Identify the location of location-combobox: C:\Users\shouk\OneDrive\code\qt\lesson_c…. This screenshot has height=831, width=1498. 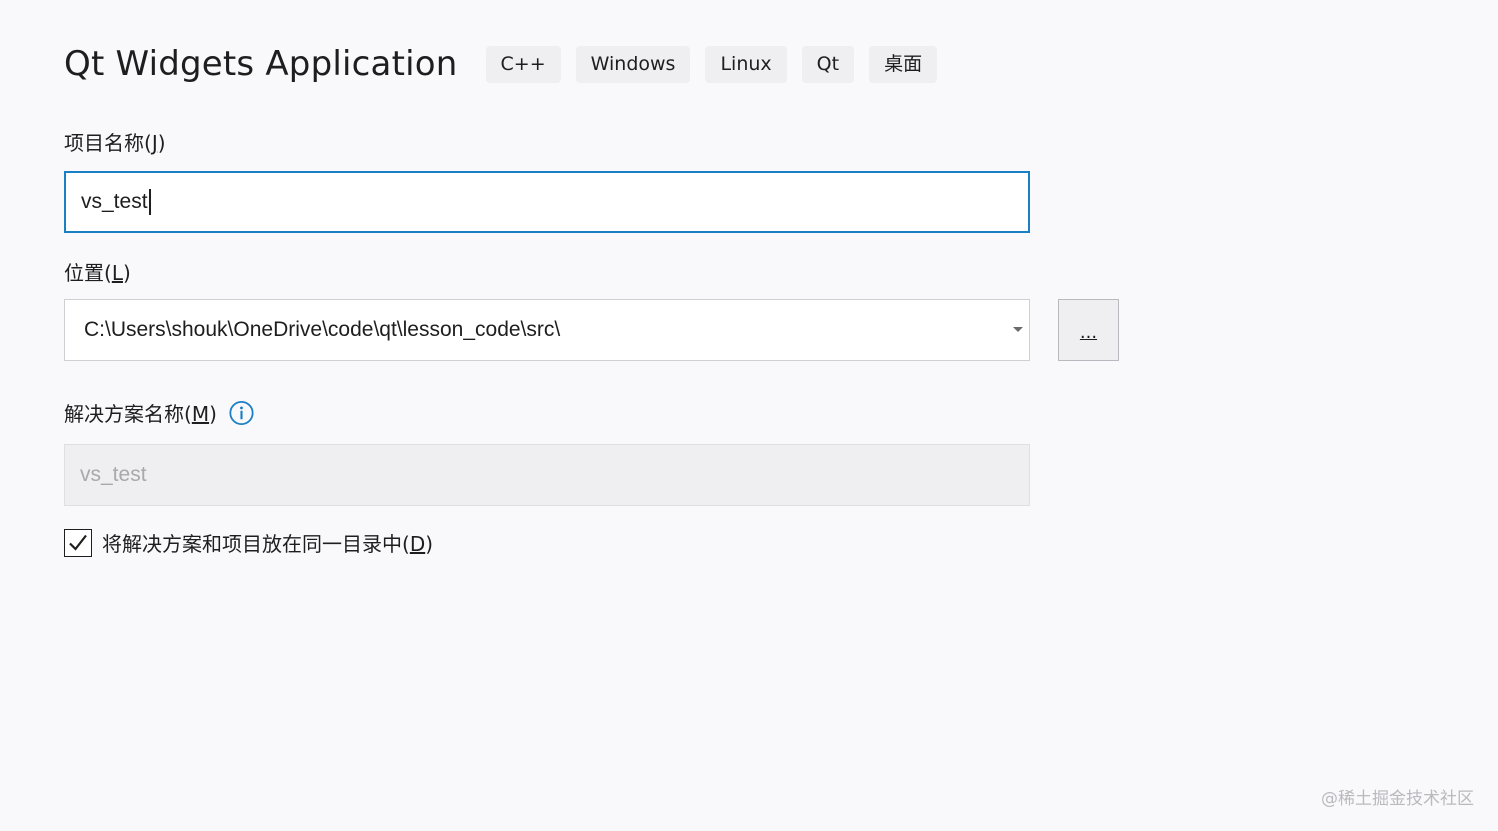
(547, 330).